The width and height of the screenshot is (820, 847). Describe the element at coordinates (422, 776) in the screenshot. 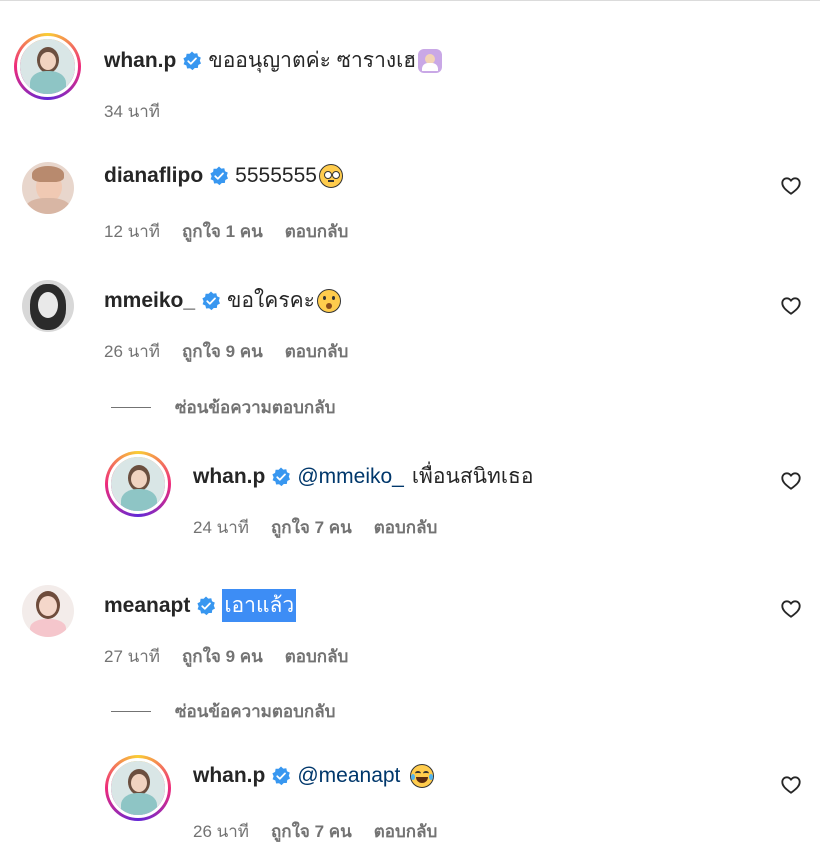

I see `face-with-tears-of-joy-emoji-icon` at that location.